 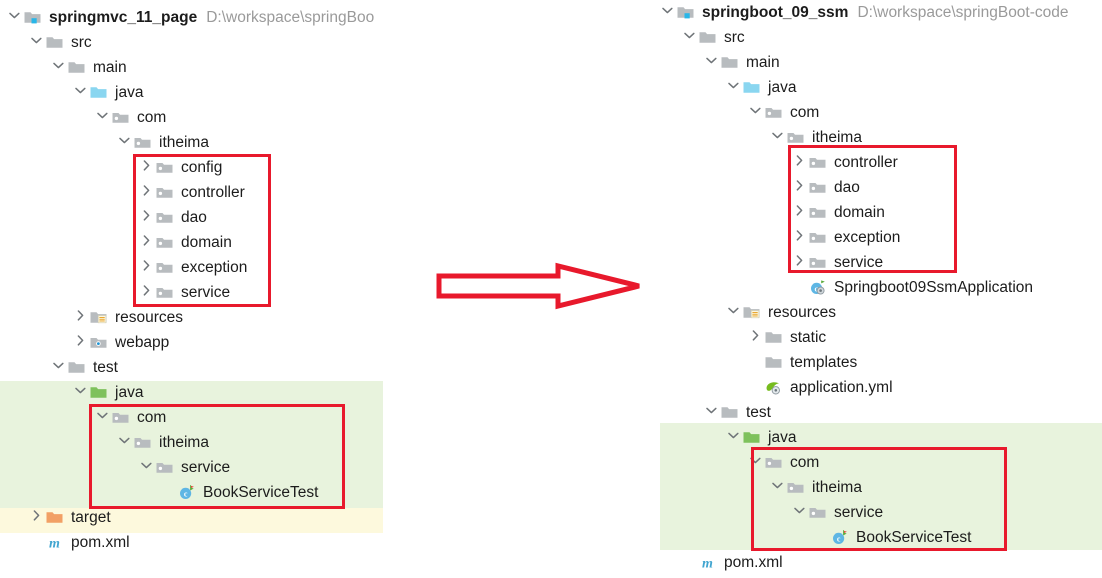 What do you see at coordinates (290, 17) in the screenshot?
I see `project-path-label: D:\workspace\springBoo` at bounding box center [290, 17].